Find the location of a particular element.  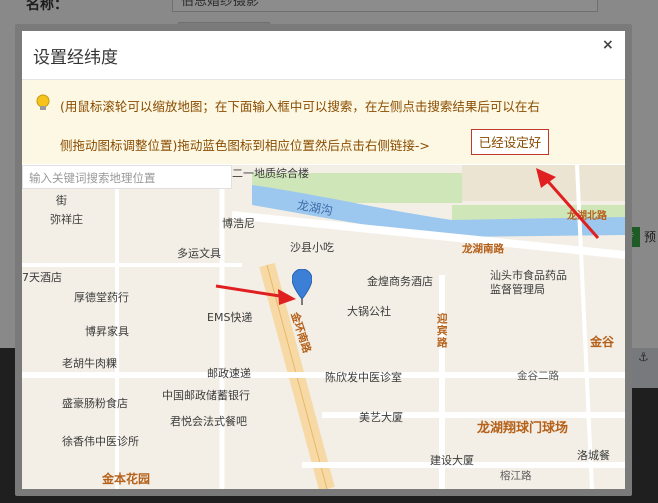

map-label: 厚德堂药行 is located at coordinates (101, 297).